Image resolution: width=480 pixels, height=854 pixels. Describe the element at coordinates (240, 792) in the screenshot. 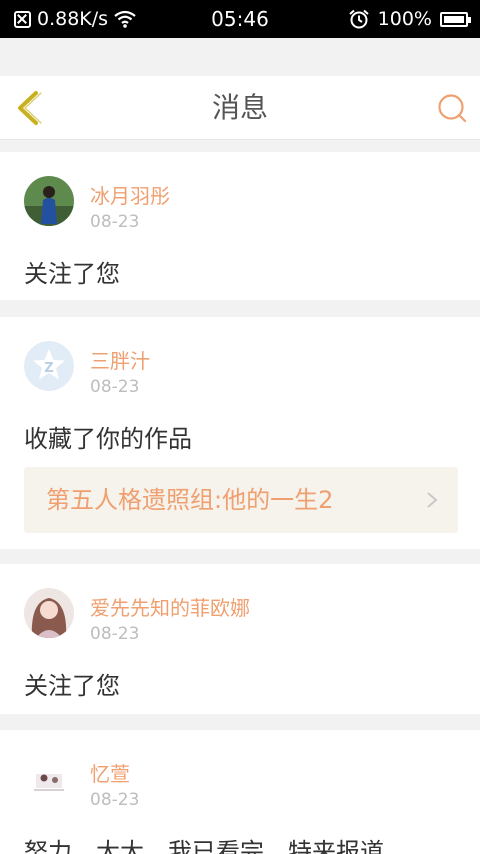

I see `notification-item: 忆萱 08-23 努力，大大，我已看完，特来报道` at that location.